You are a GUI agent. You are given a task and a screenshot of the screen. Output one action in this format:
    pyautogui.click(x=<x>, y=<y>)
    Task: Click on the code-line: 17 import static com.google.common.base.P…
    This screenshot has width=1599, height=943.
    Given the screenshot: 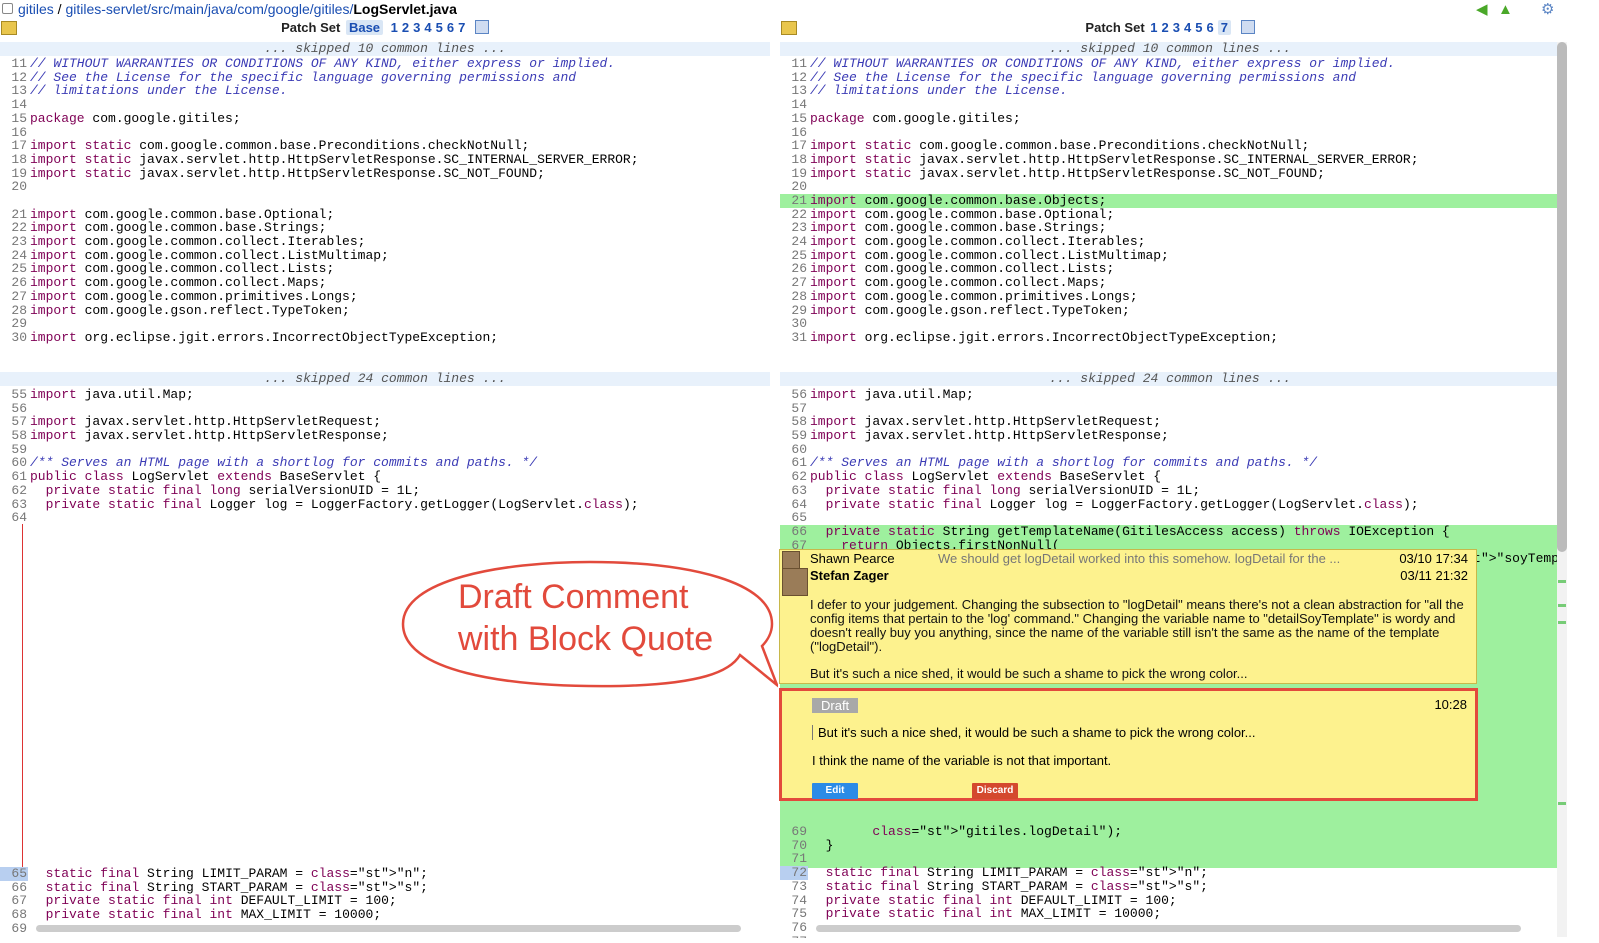 What is the action you would take?
    pyautogui.click(x=385, y=146)
    